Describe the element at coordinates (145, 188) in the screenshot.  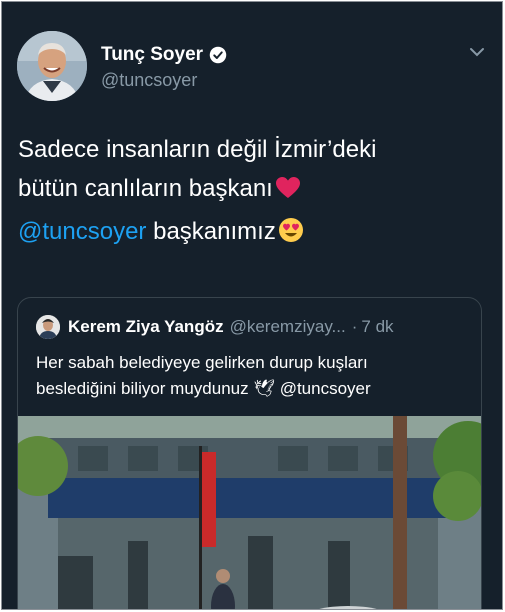
I see `tweet-line-2: bütün canlıların başkanı` at that location.